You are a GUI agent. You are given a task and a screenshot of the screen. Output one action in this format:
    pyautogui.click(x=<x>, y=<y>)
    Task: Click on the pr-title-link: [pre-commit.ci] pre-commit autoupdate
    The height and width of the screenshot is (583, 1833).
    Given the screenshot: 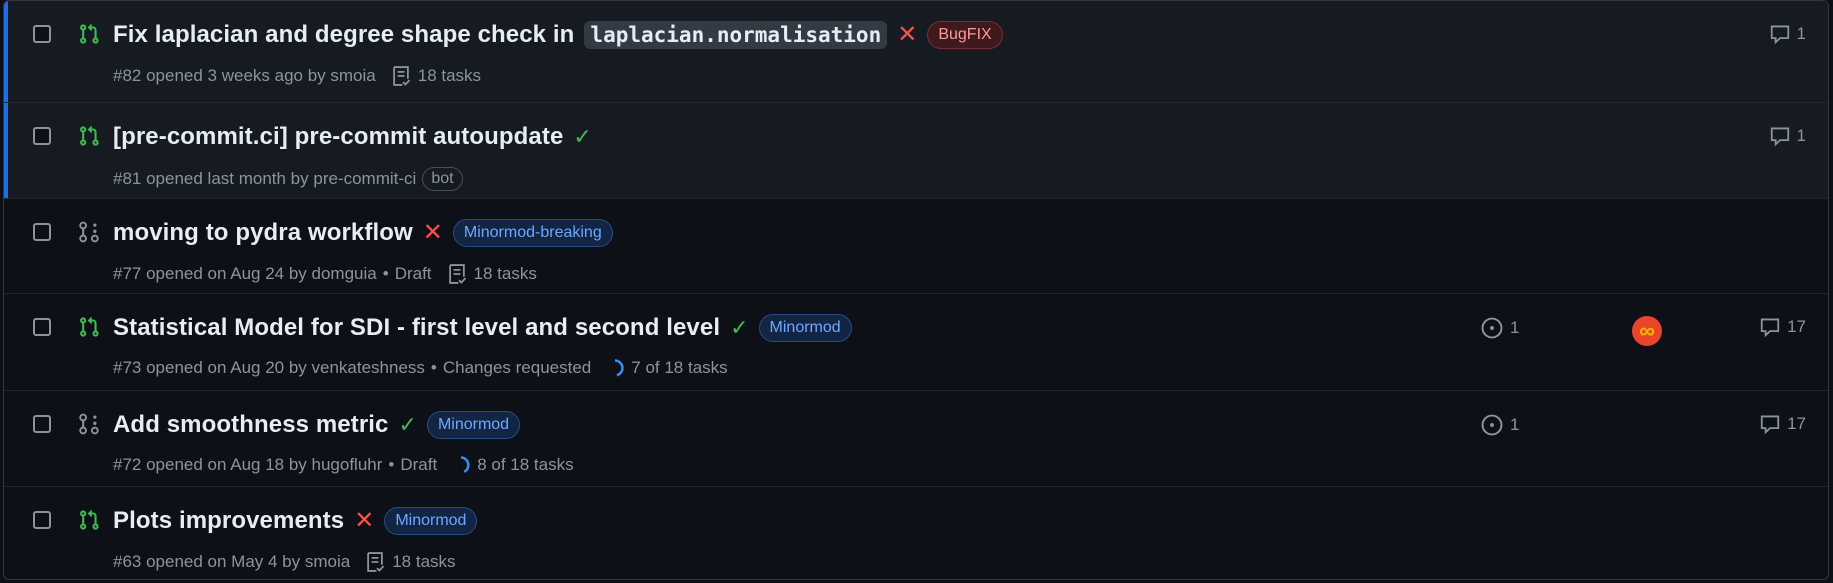 What is the action you would take?
    pyautogui.click(x=338, y=137)
    